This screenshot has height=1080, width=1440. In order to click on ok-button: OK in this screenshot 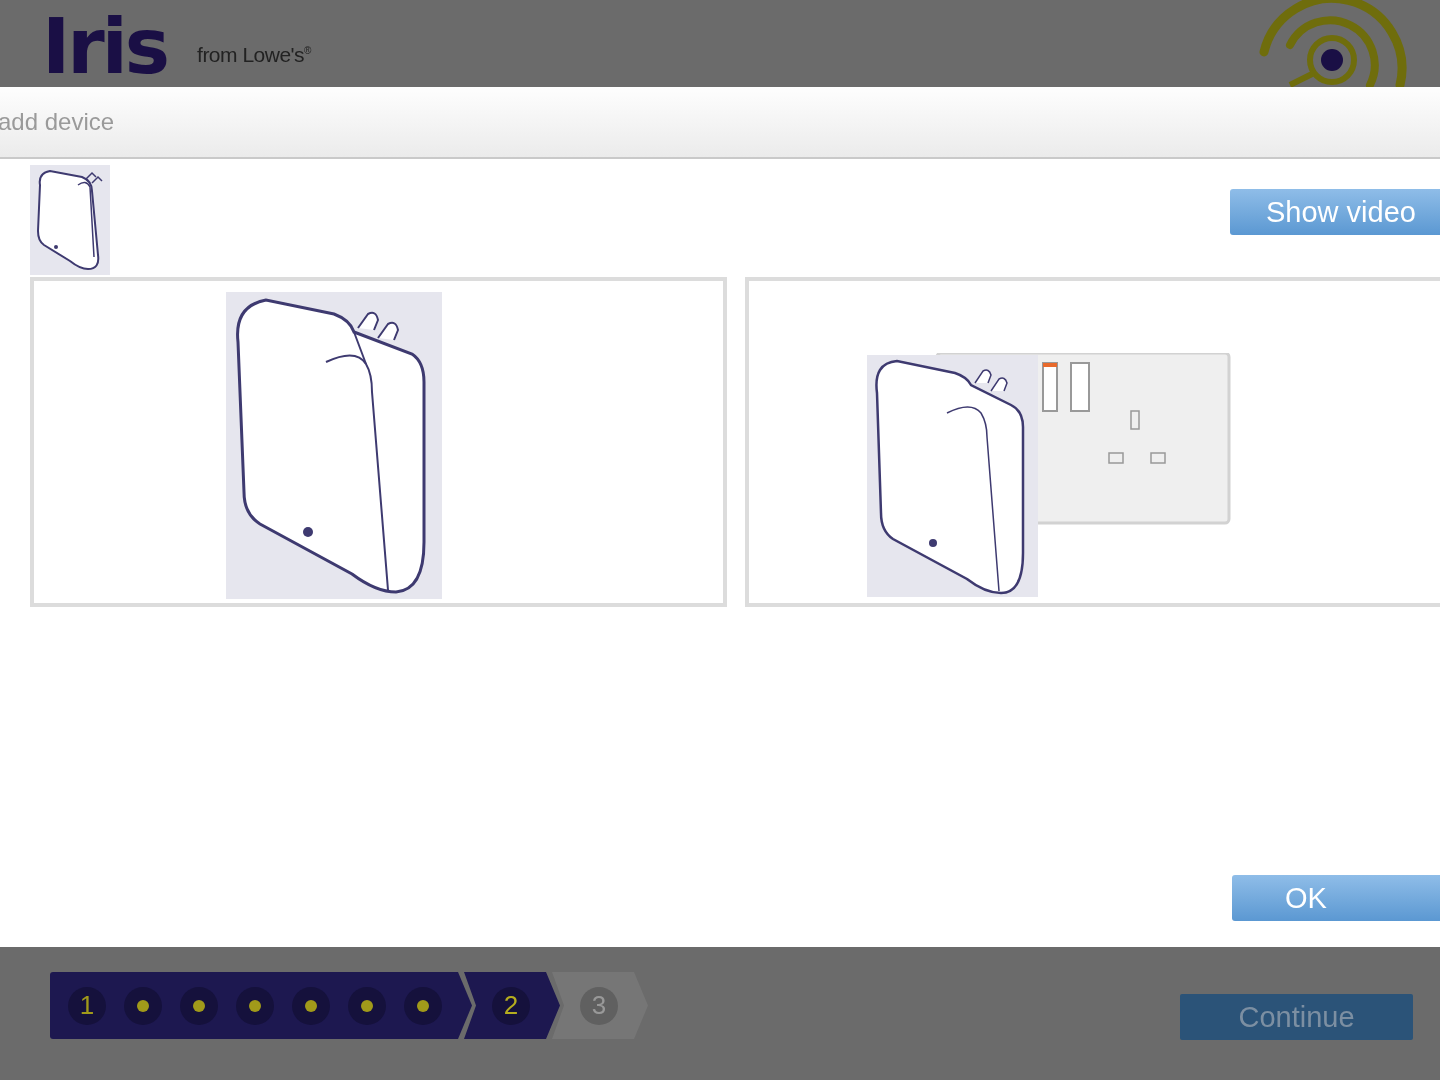, I will do `click(1336, 898)`.